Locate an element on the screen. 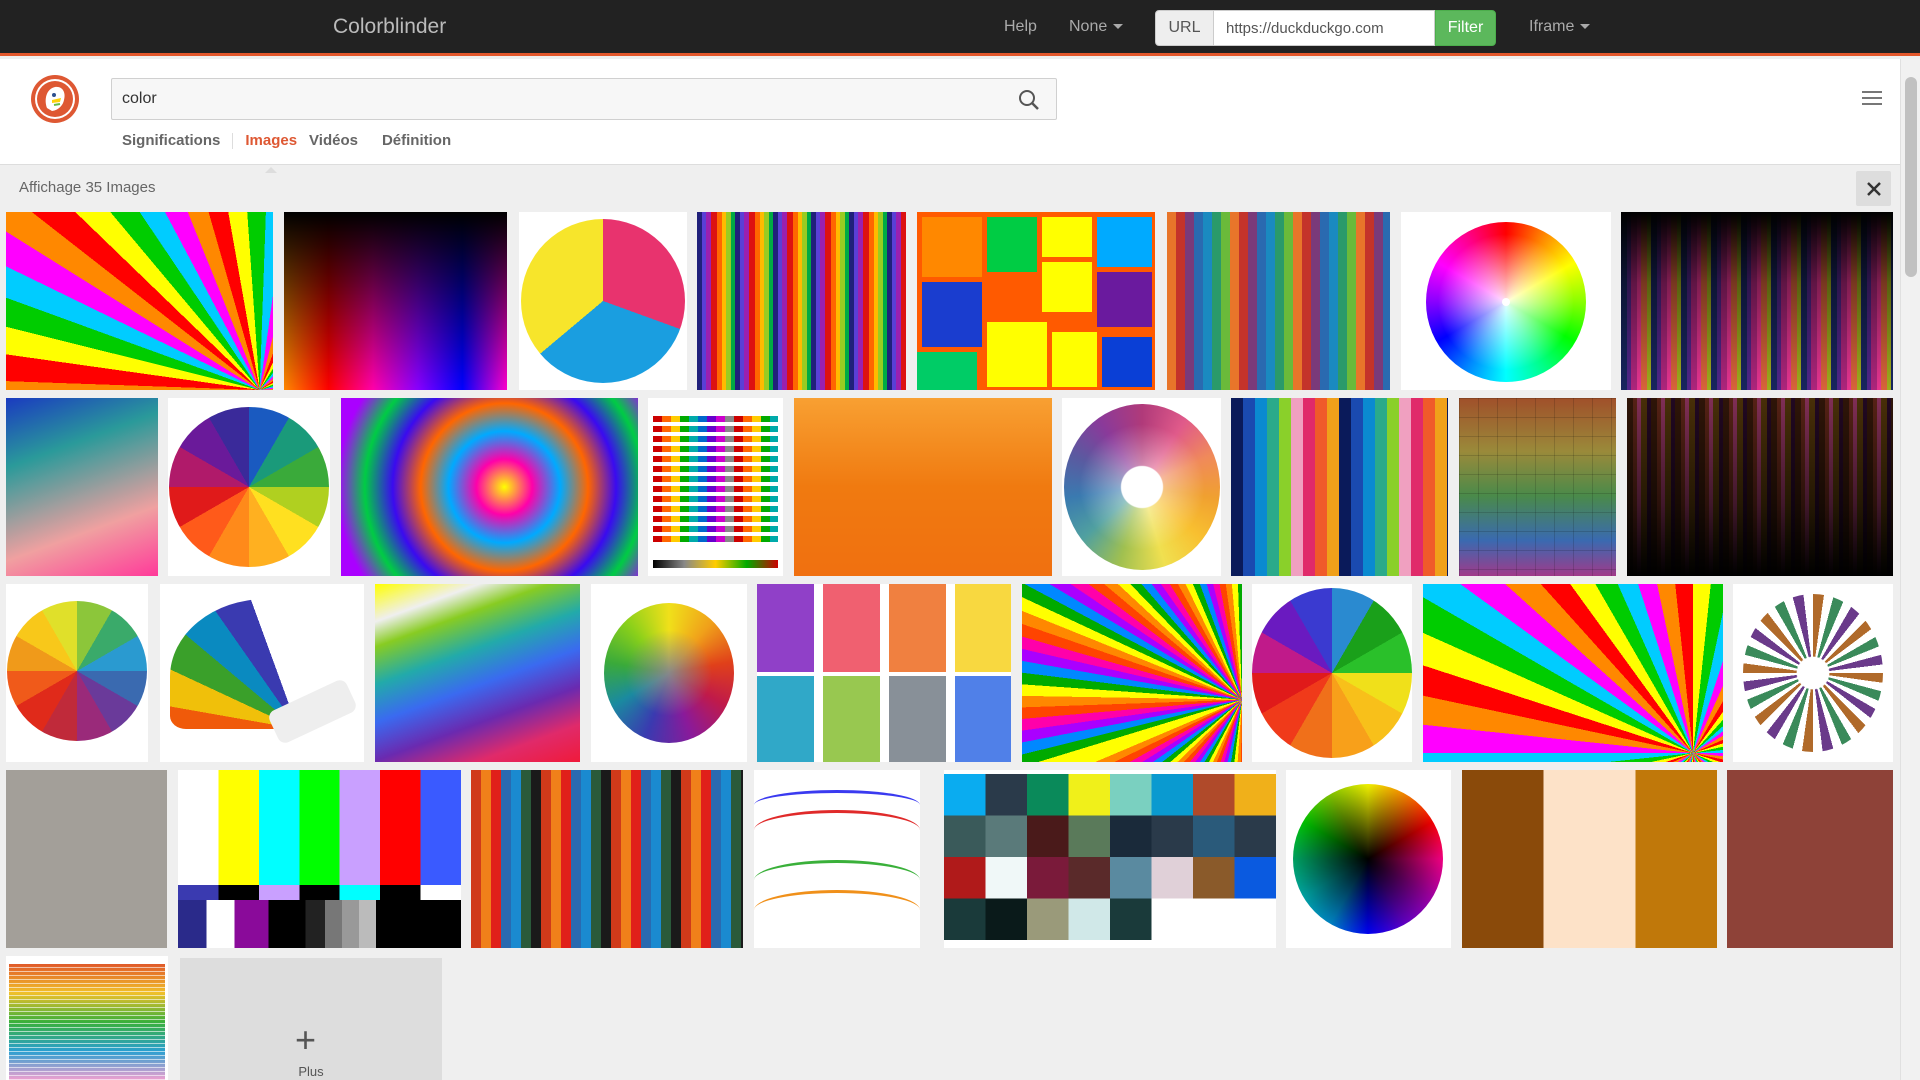 This screenshot has height=1080, width=1920. plus-icon: + is located at coordinates (306, 1039).